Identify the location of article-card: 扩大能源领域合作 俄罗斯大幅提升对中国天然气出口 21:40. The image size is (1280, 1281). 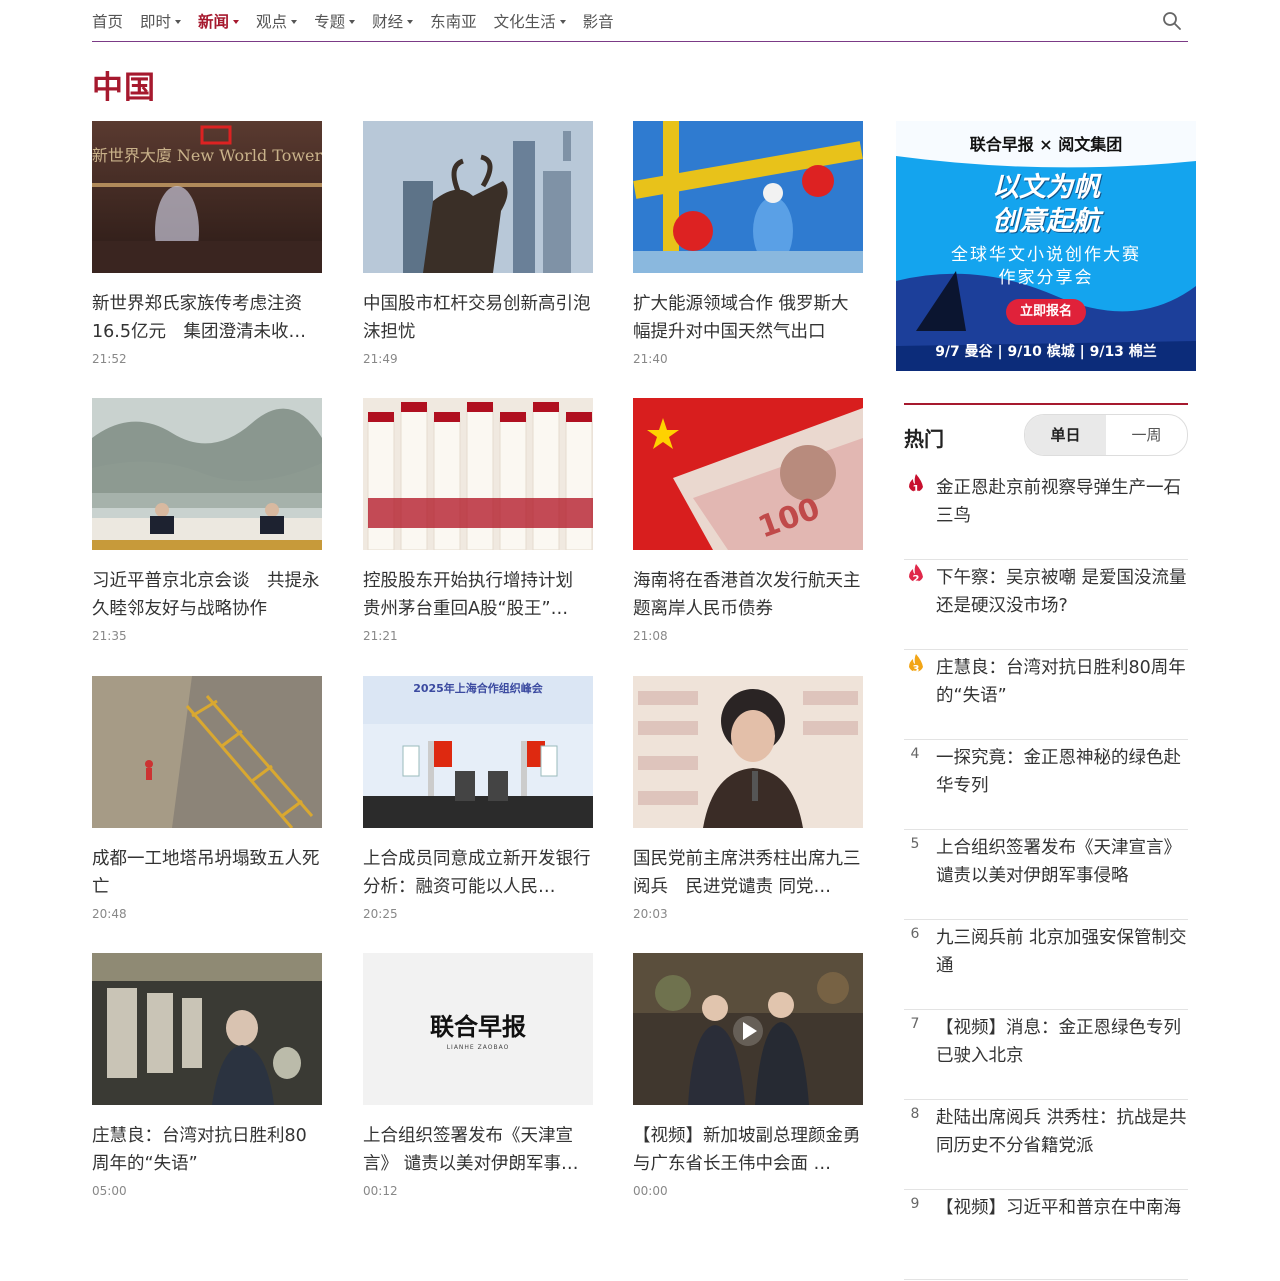
(748, 243).